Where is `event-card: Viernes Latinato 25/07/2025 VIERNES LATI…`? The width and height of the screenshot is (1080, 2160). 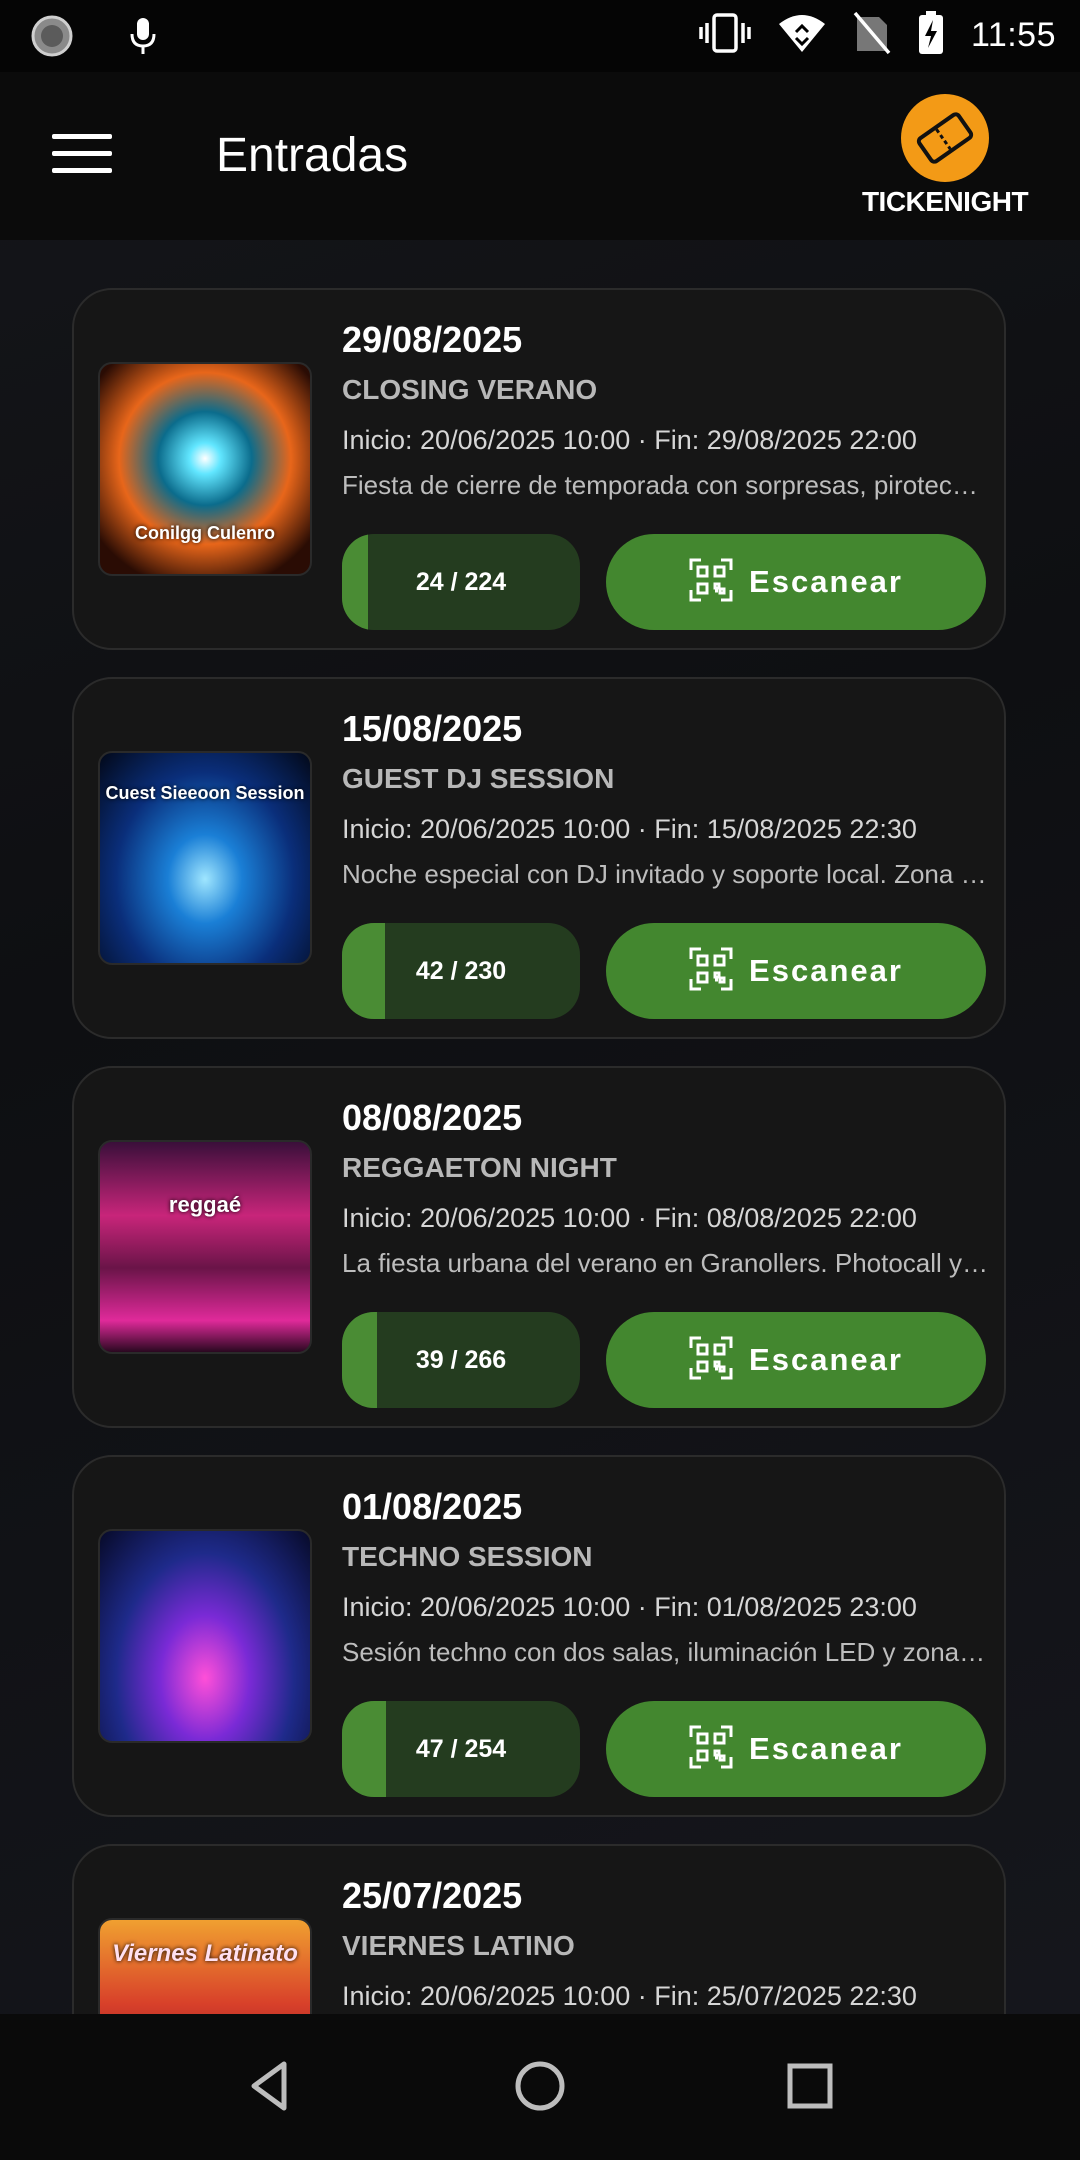 event-card: Viernes Latinato 25/07/2025 VIERNES LATI… is located at coordinates (539, 1929).